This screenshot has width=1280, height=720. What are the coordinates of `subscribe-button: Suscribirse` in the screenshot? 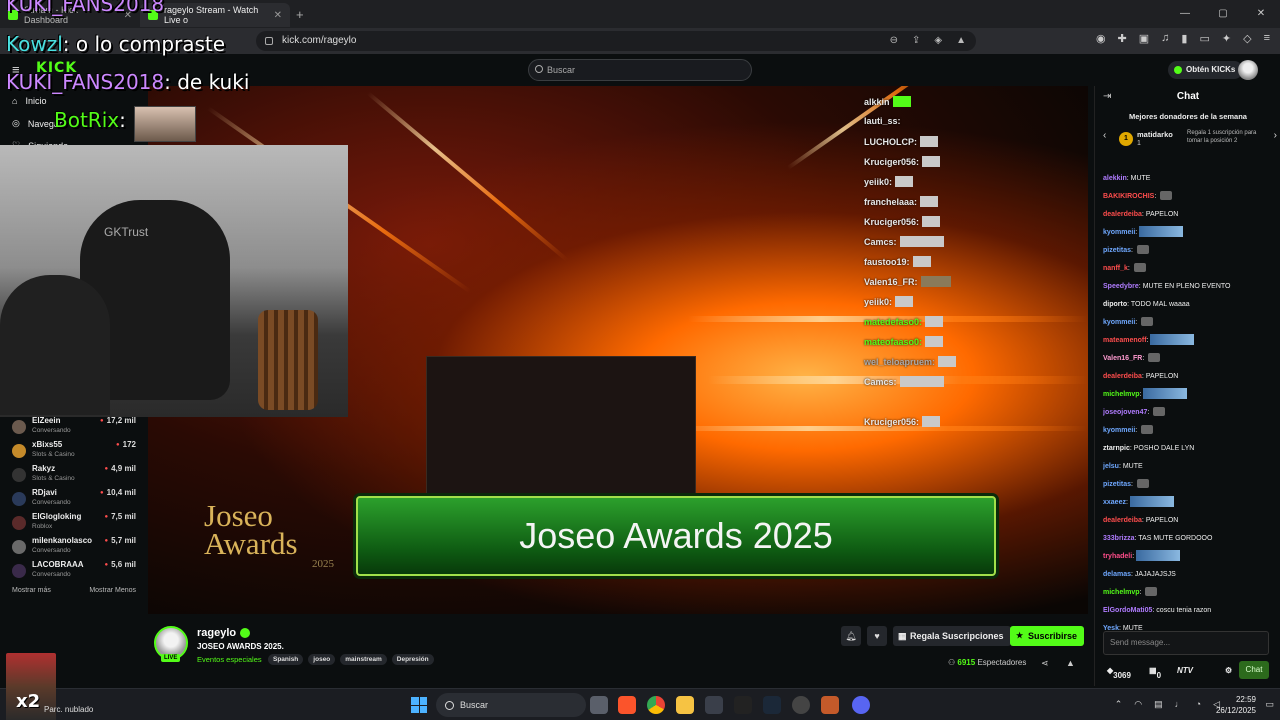 It's located at (1047, 636).